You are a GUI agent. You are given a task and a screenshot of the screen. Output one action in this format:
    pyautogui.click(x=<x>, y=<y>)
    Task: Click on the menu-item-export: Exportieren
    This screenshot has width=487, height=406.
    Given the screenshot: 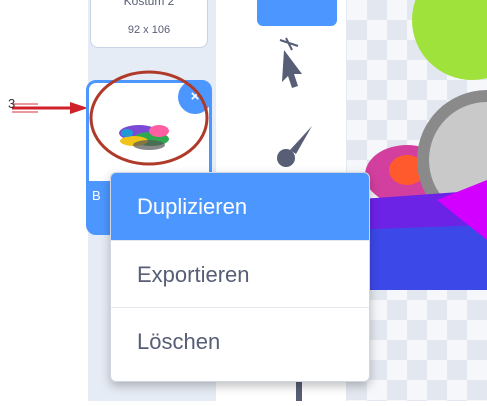 What is the action you would take?
    pyautogui.click(x=240, y=273)
    